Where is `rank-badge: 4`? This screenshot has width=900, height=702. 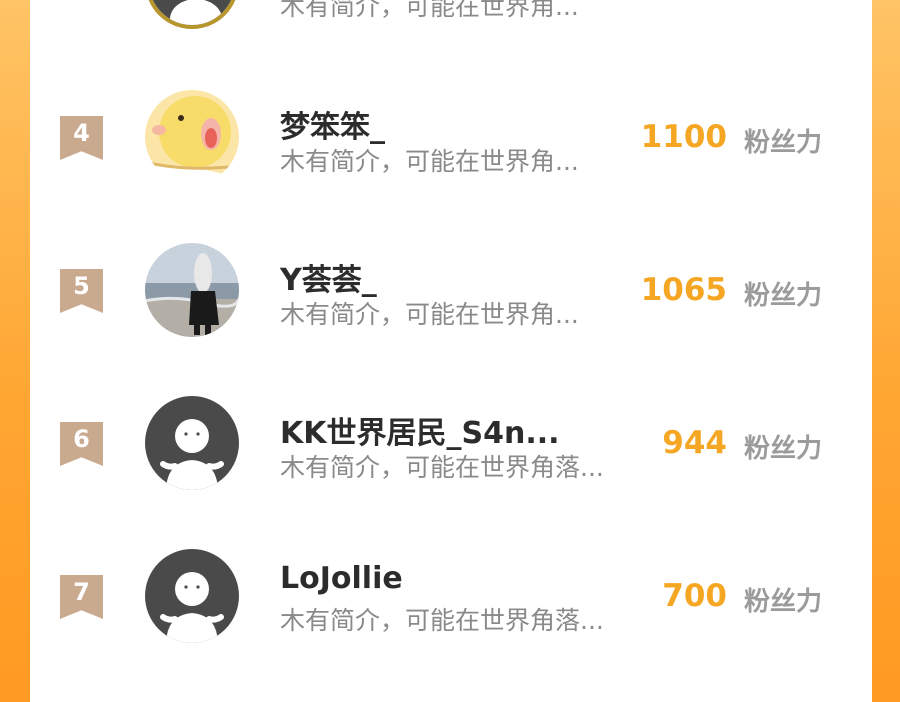
rank-badge: 4 is located at coordinates (81, 138).